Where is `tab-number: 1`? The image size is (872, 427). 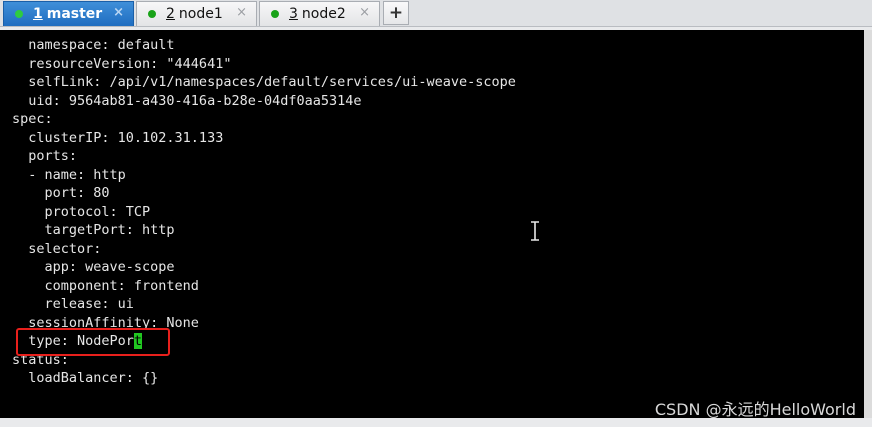 tab-number: 1 is located at coordinates (38, 14).